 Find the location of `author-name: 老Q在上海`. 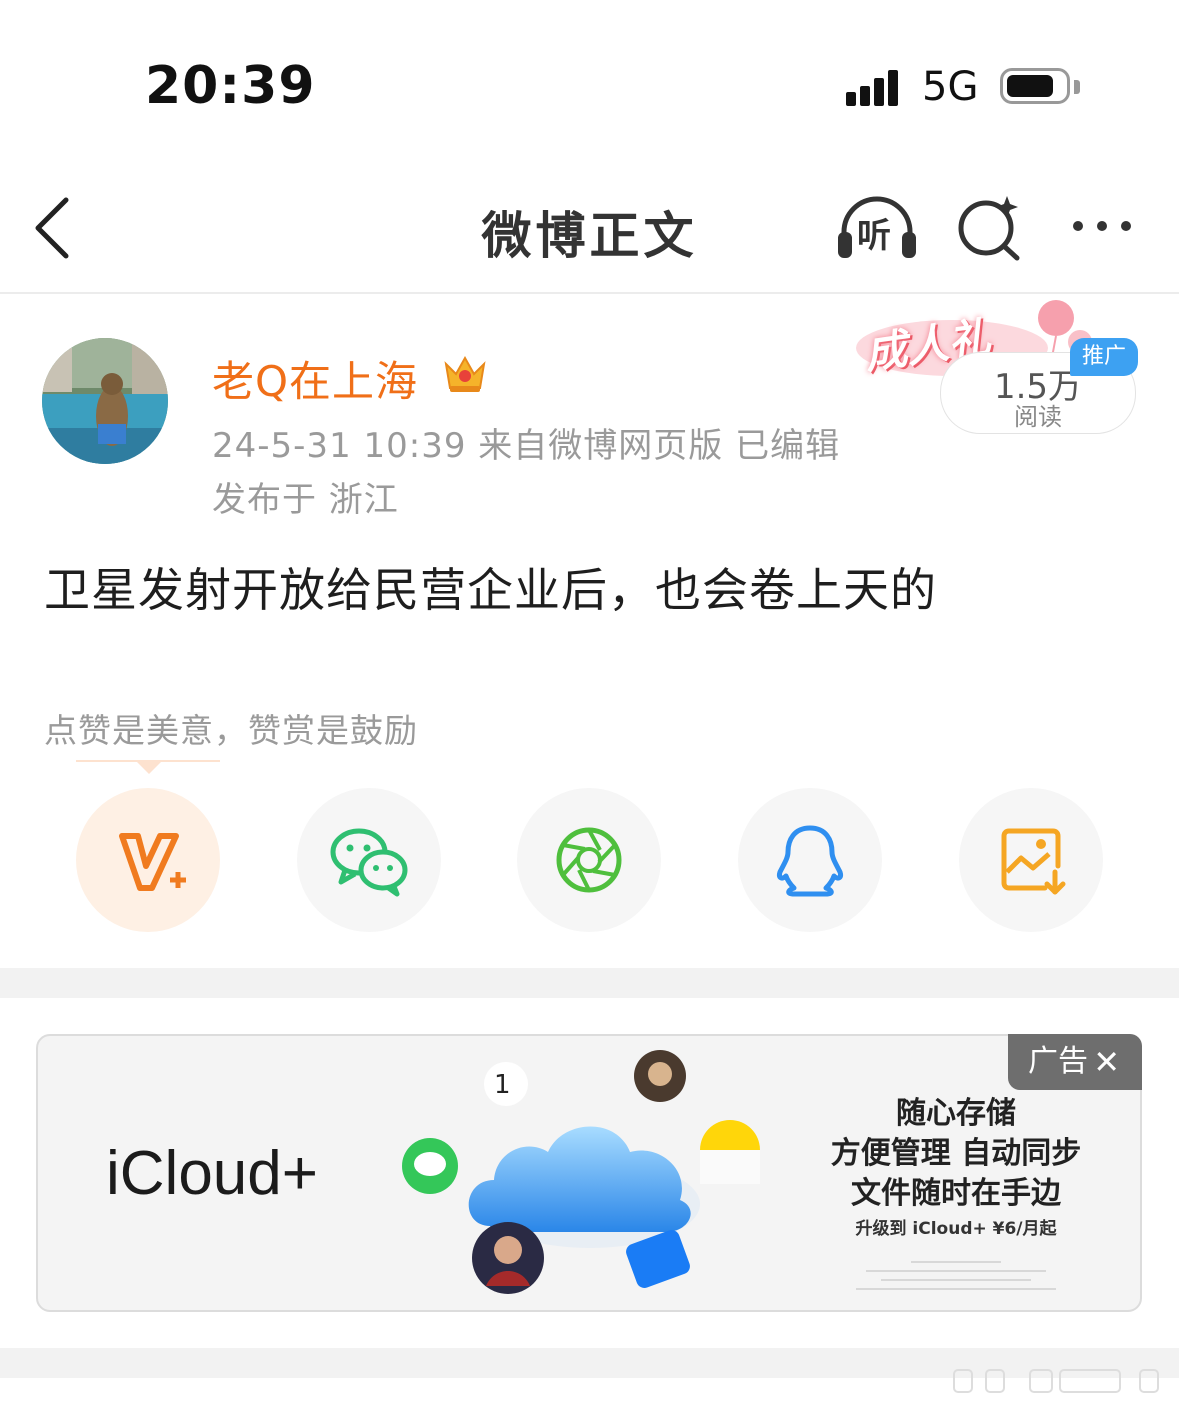

author-name: 老Q在上海 is located at coordinates (315, 378).